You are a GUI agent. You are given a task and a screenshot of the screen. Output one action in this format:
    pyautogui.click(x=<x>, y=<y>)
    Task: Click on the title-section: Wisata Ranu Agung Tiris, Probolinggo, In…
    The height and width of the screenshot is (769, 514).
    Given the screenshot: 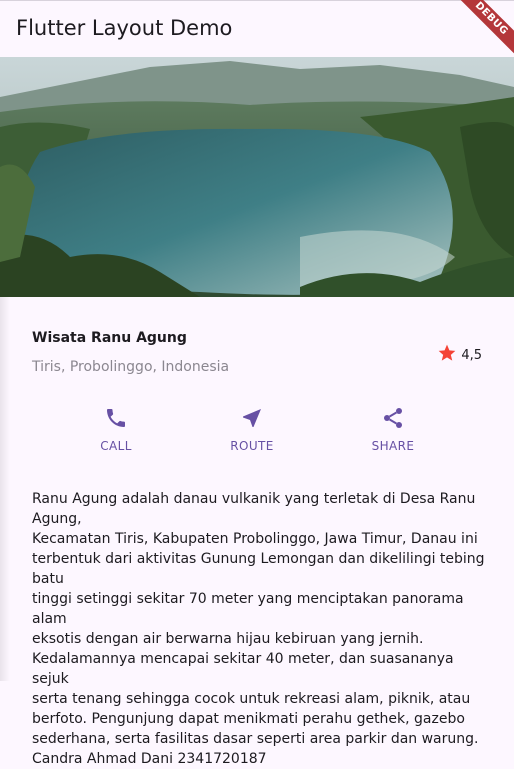 What is the action you would take?
    pyautogui.click(x=257, y=358)
    